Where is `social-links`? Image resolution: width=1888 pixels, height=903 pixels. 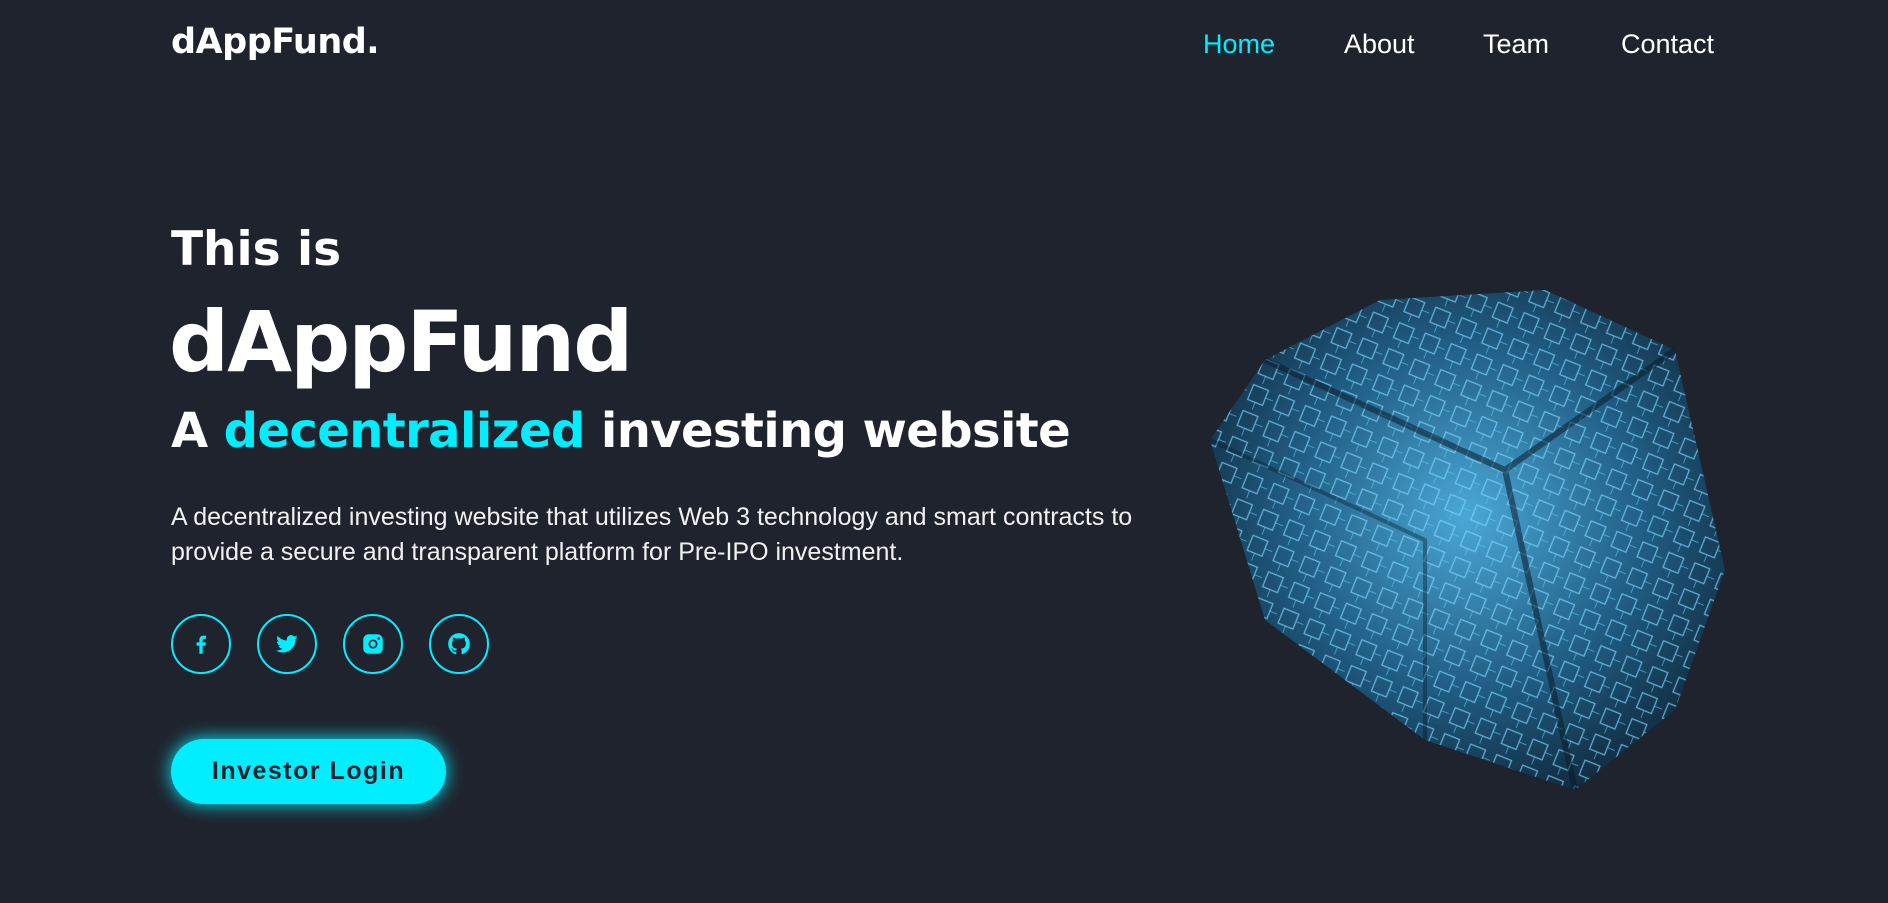 social-links is located at coordinates (330, 644).